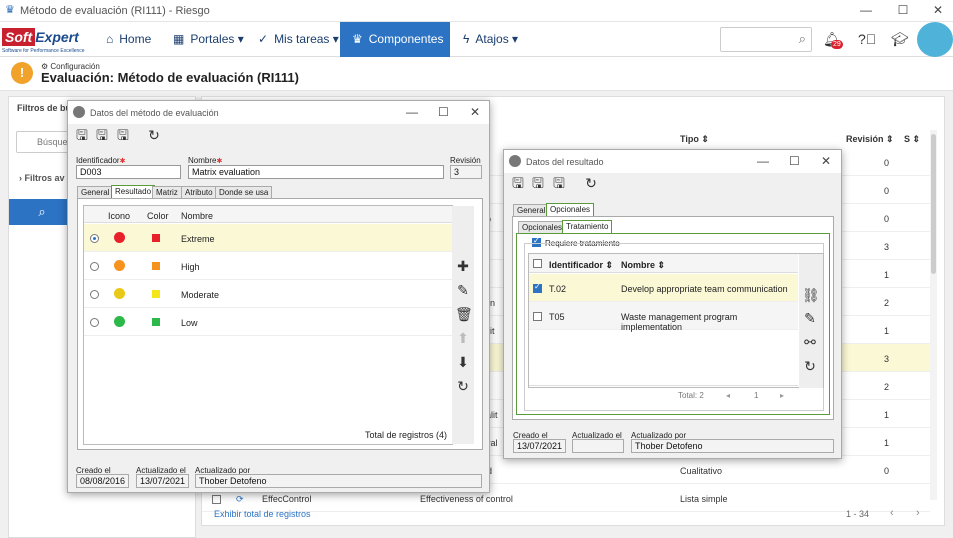 Image resolution: width=953 pixels, height=538 pixels. What do you see at coordinates (900, 39) in the screenshot?
I see `graduation-cap-icon: 🎓︎` at bounding box center [900, 39].